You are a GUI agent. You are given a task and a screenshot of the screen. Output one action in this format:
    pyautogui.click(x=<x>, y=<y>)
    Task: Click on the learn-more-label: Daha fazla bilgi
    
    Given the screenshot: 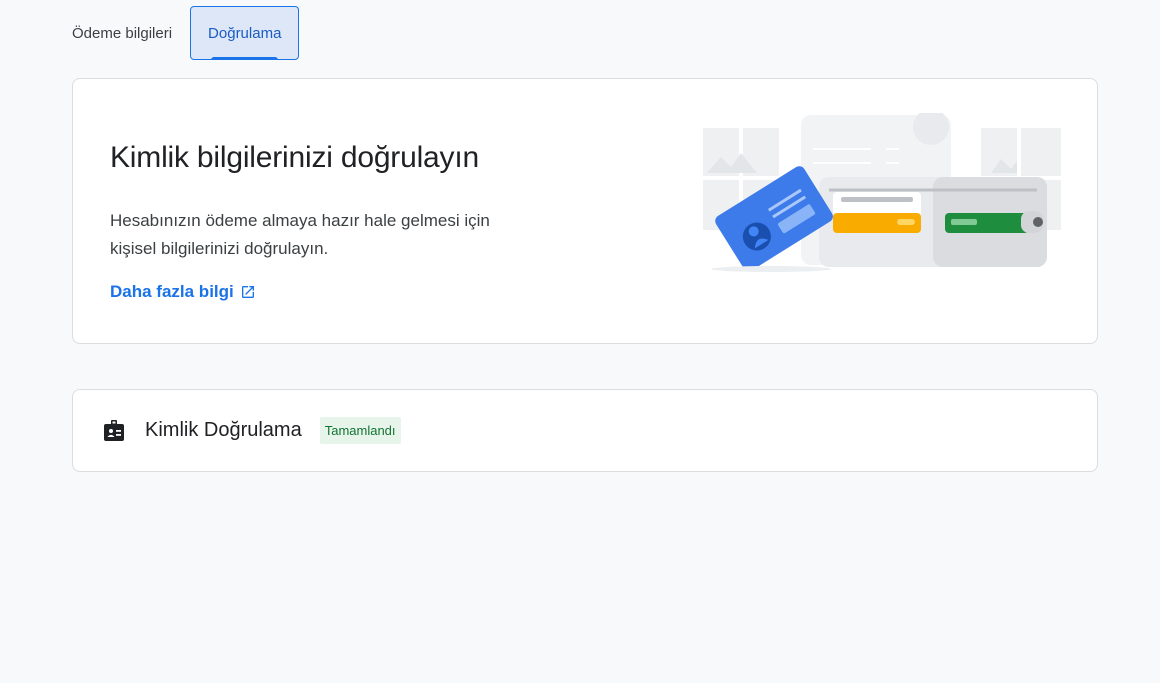 What is the action you would take?
    pyautogui.click(x=172, y=291)
    